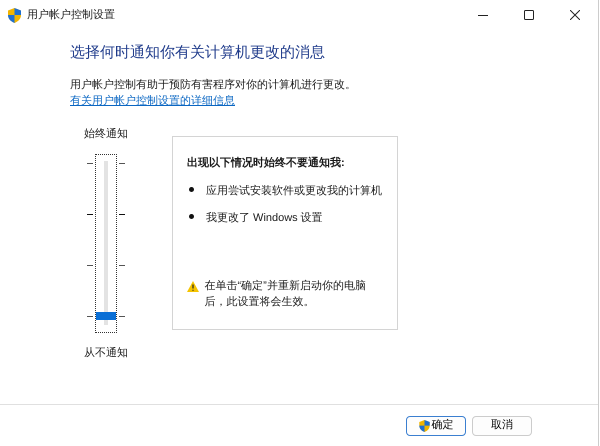 Image resolution: width=600 pixels, height=446 pixels. What do you see at coordinates (198, 53) in the screenshot?
I see `heading: 选择何时通知你有关计算机更改的消息` at bounding box center [198, 53].